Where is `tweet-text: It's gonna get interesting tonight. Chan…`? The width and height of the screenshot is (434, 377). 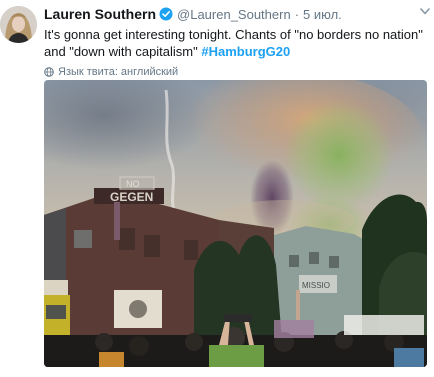 tweet-text: It's gonna get interesting tonight. Chan… is located at coordinates (234, 43).